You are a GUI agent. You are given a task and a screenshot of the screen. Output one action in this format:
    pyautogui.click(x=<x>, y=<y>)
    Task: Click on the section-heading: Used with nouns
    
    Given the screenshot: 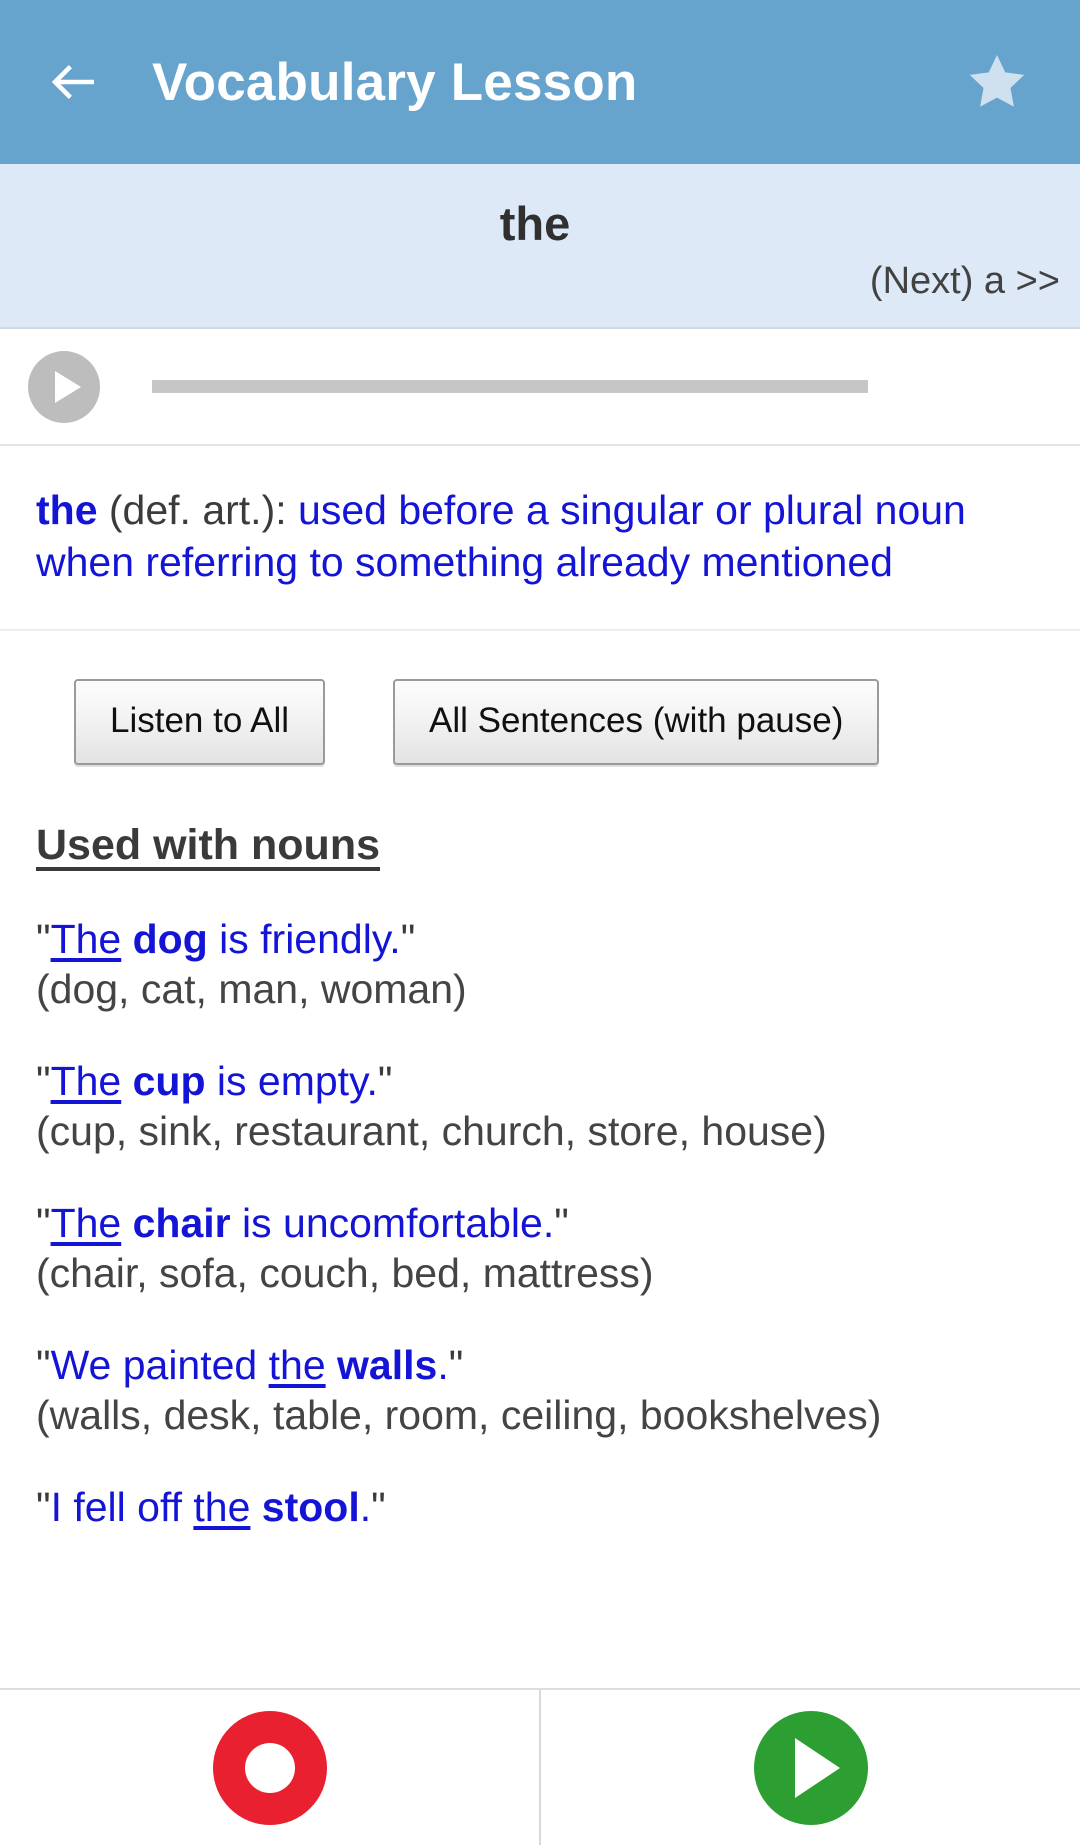 What is the action you would take?
    pyautogui.click(x=208, y=844)
    